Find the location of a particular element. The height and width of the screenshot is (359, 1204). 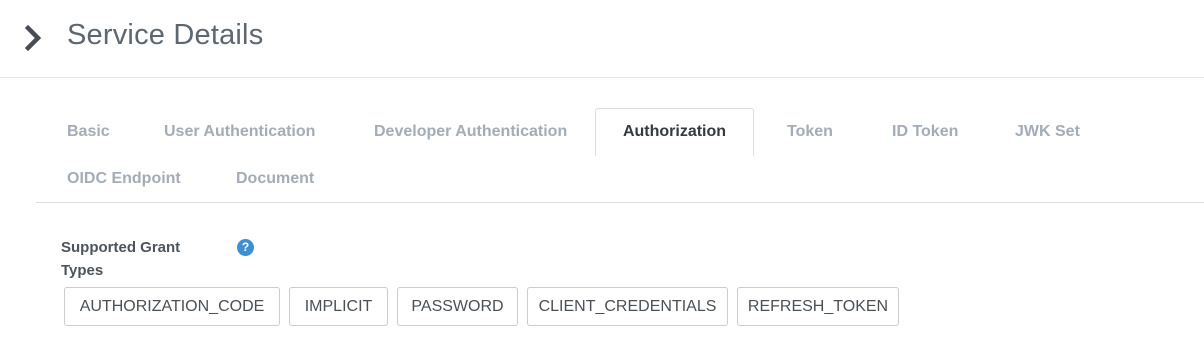

tab-oidc-endpoint: OIDC Endpoint is located at coordinates (124, 179).